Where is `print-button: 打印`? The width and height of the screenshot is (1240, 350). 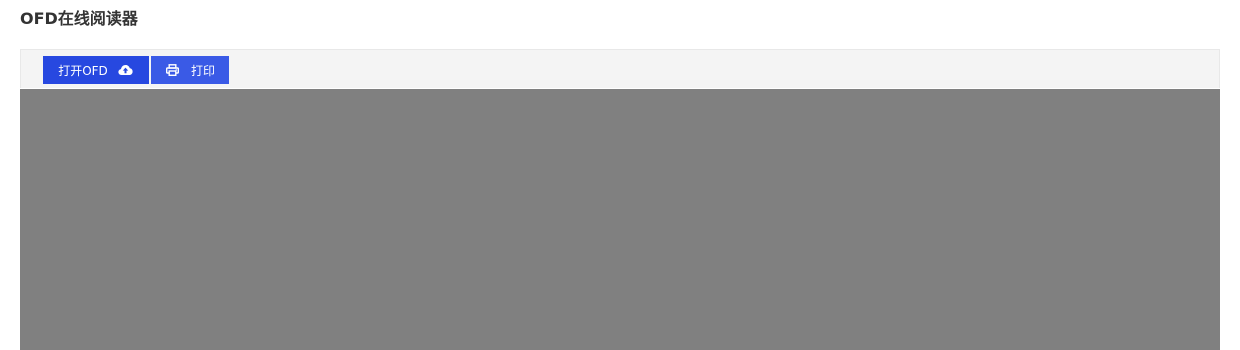
print-button: 打印 is located at coordinates (190, 70).